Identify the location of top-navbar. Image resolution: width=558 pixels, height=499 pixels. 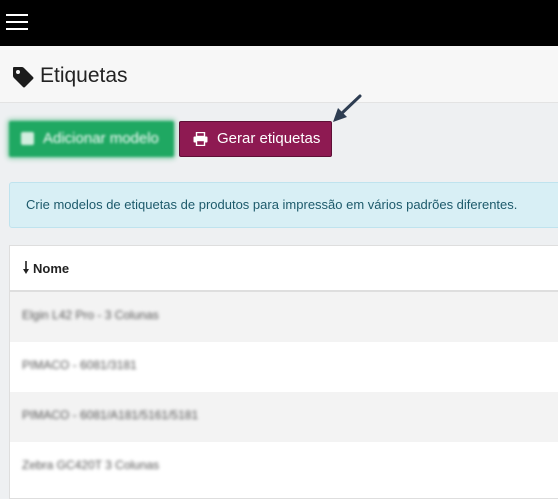
(279, 23).